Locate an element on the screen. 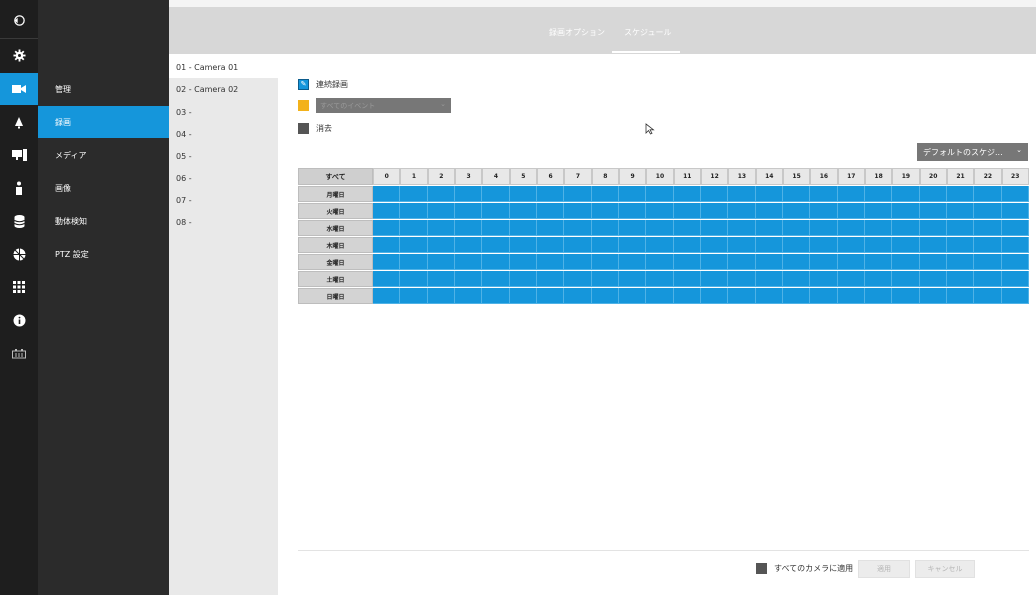 The image size is (1036, 595). submenu-item-motion: 動体検知 is located at coordinates (103, 221).